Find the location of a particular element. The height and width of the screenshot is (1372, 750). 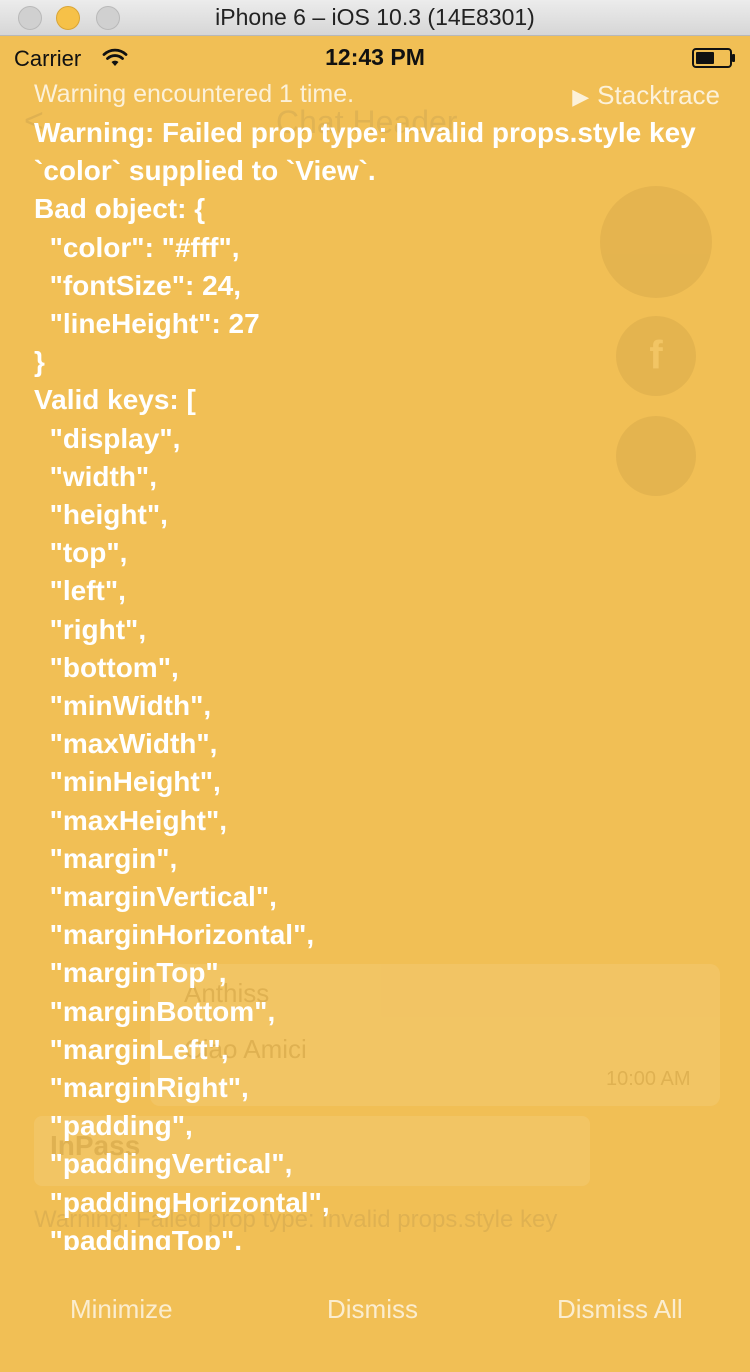

status-time: 12:43 PM is located at coordinates (375, 57).